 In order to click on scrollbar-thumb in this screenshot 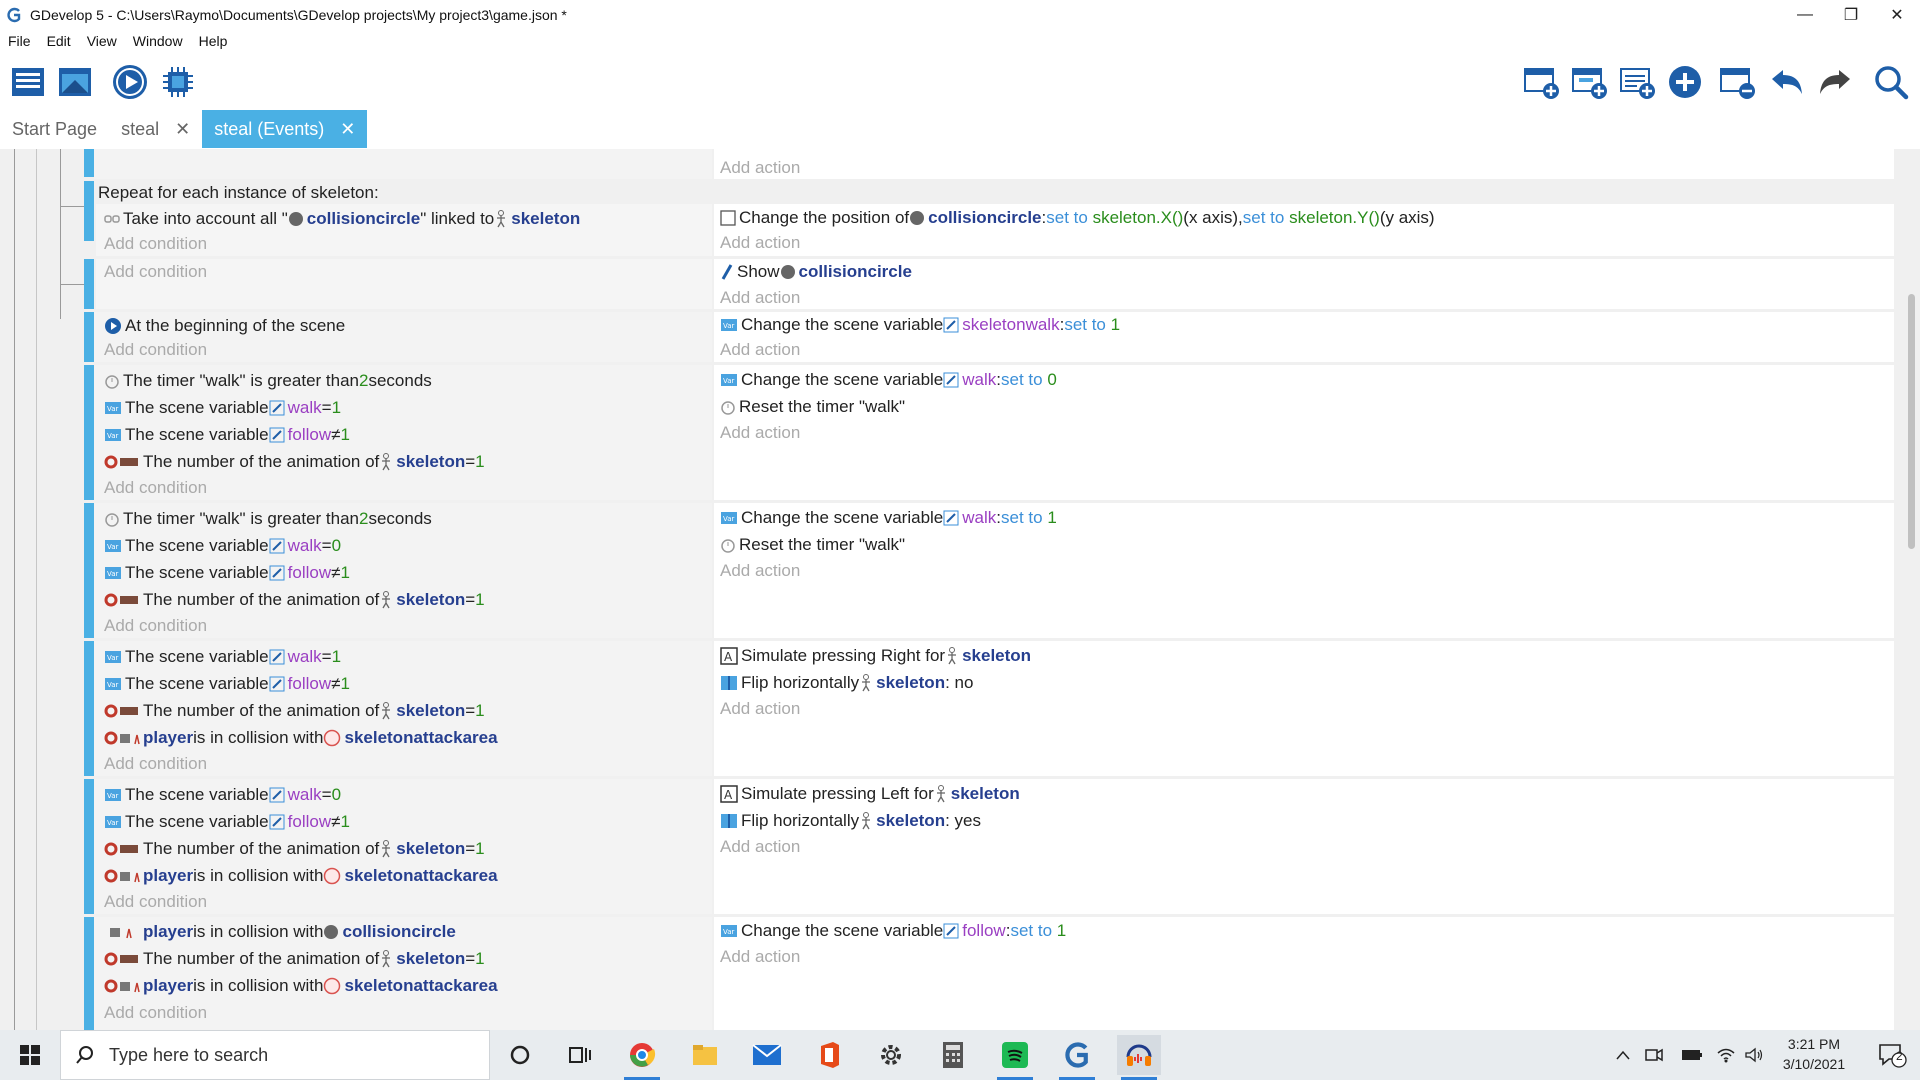, I will do `click(1911, 421)`.